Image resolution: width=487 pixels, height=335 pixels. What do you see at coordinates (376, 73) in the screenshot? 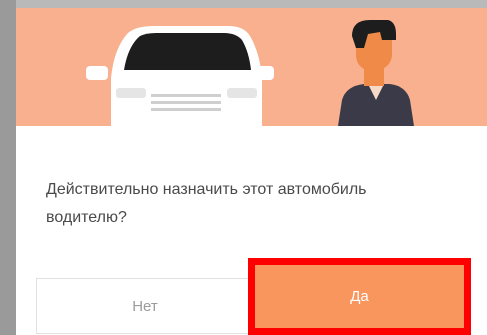
I see `driver-illustration-icon` at bounding box center [376, 73].